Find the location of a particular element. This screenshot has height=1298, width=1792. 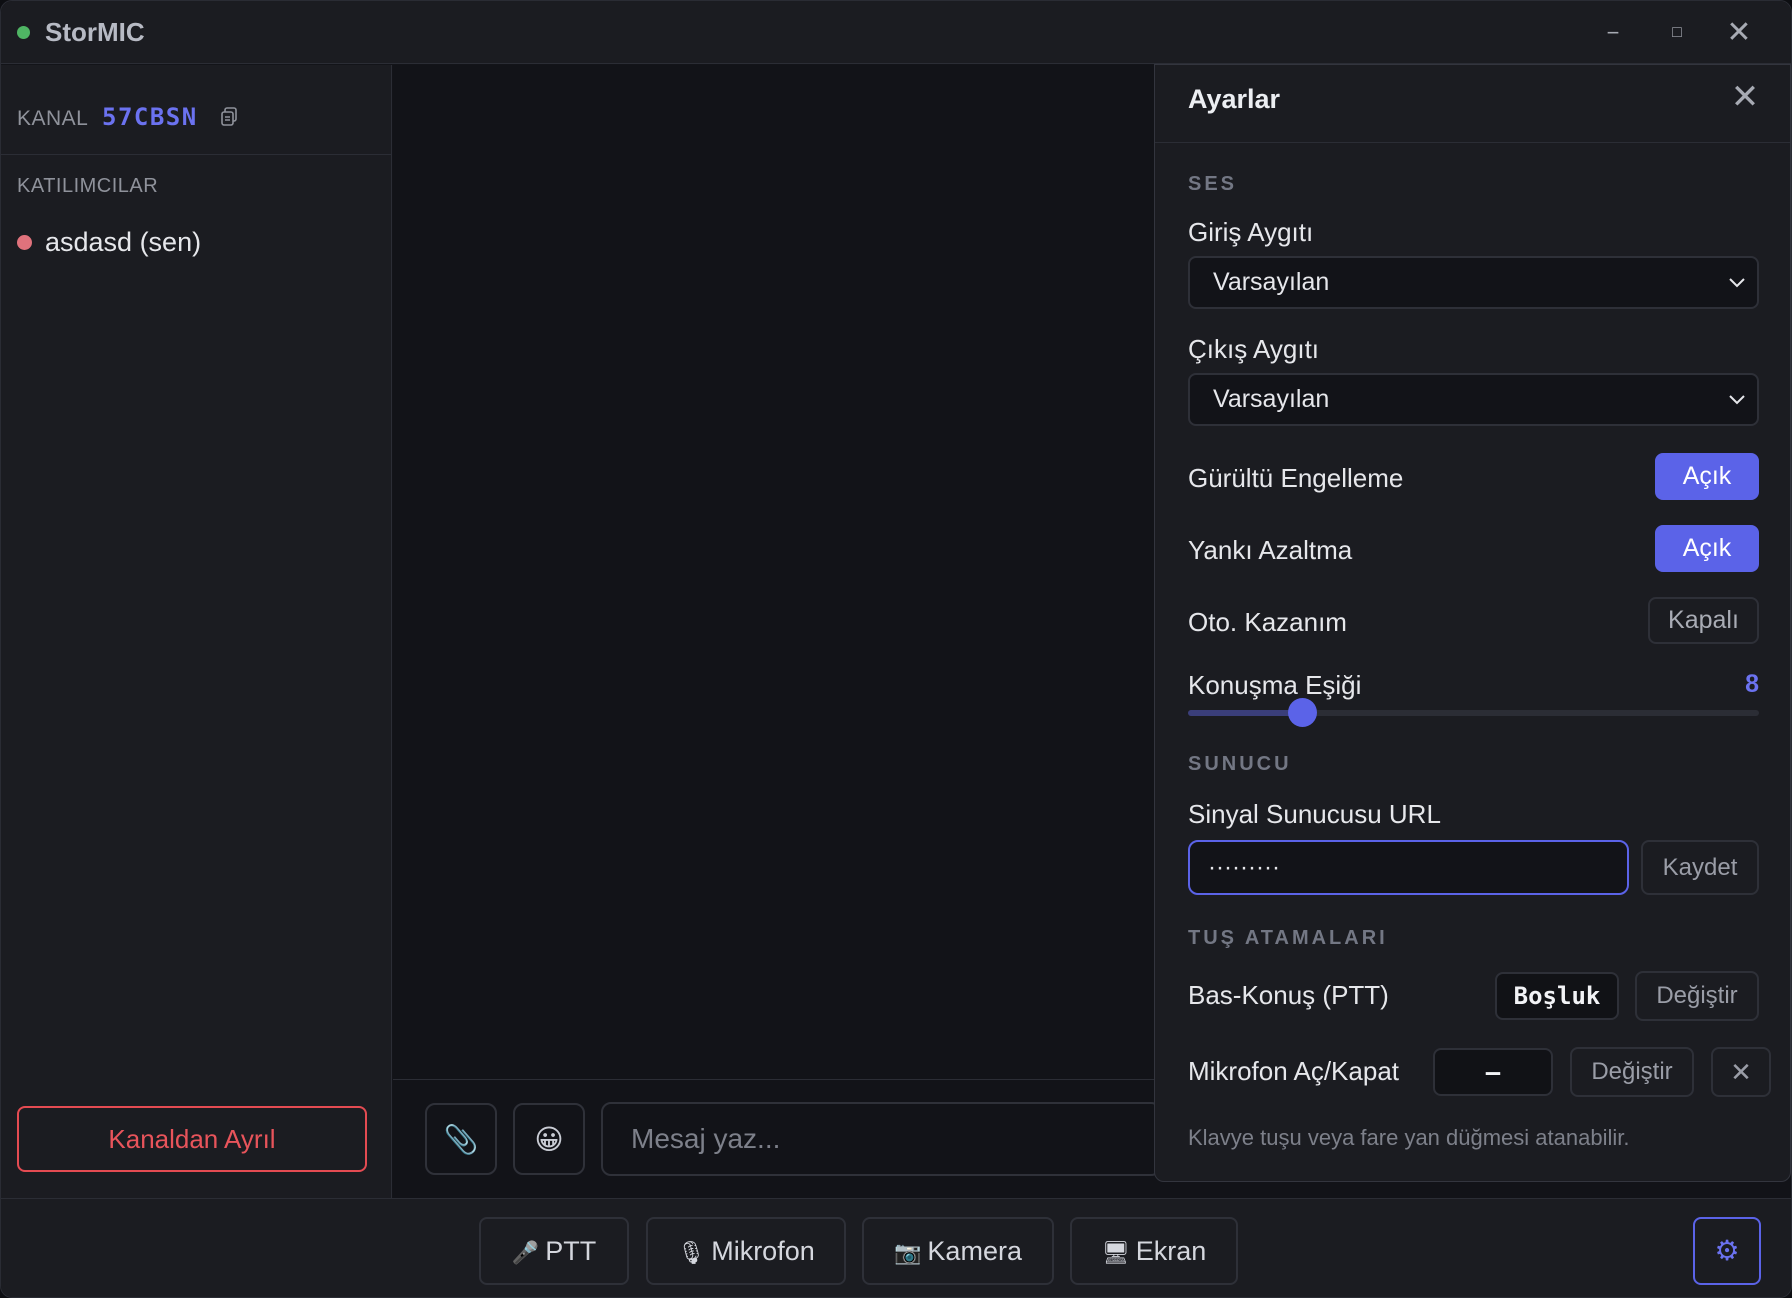

echo-cancel-toggle: Açık is located at coordinates (1707, 548).